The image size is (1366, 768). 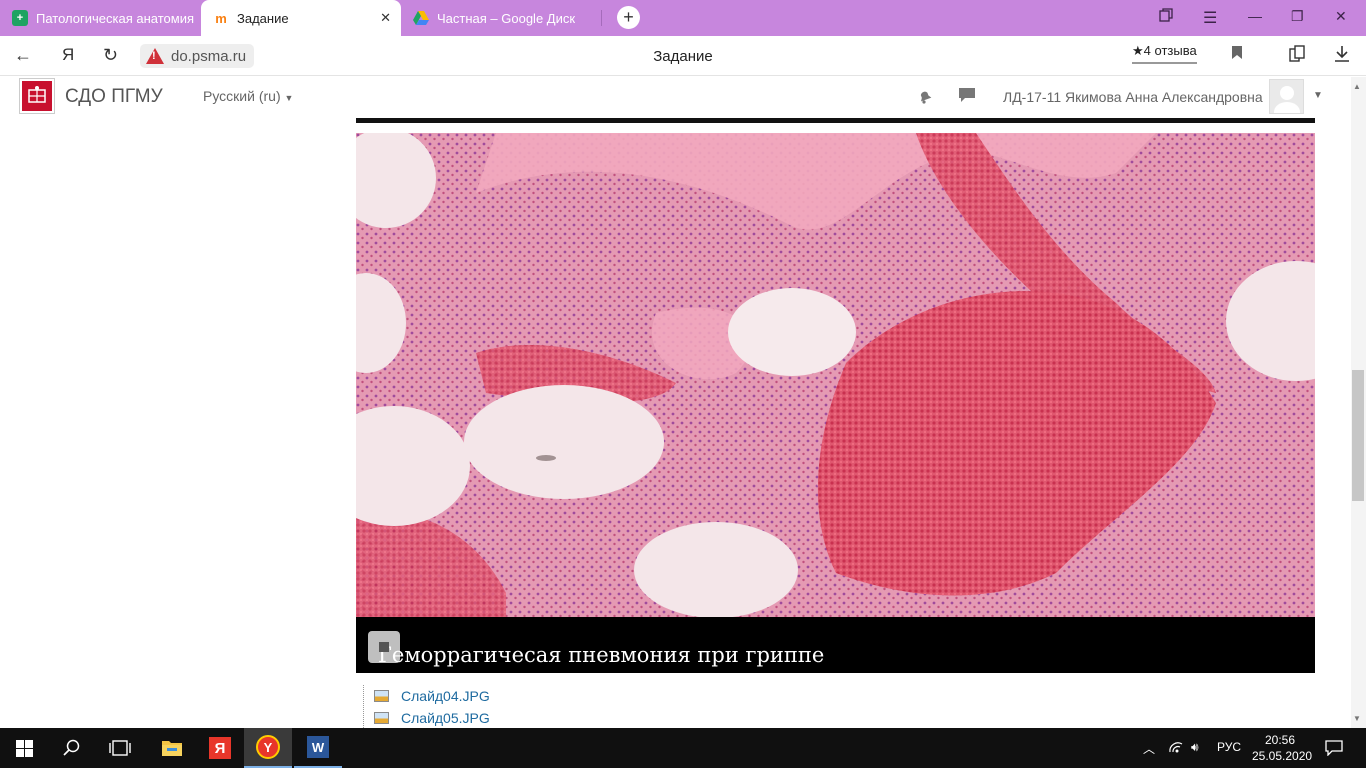 I want to click on close-tab-icon: ✕, so click(x=385, y=18).